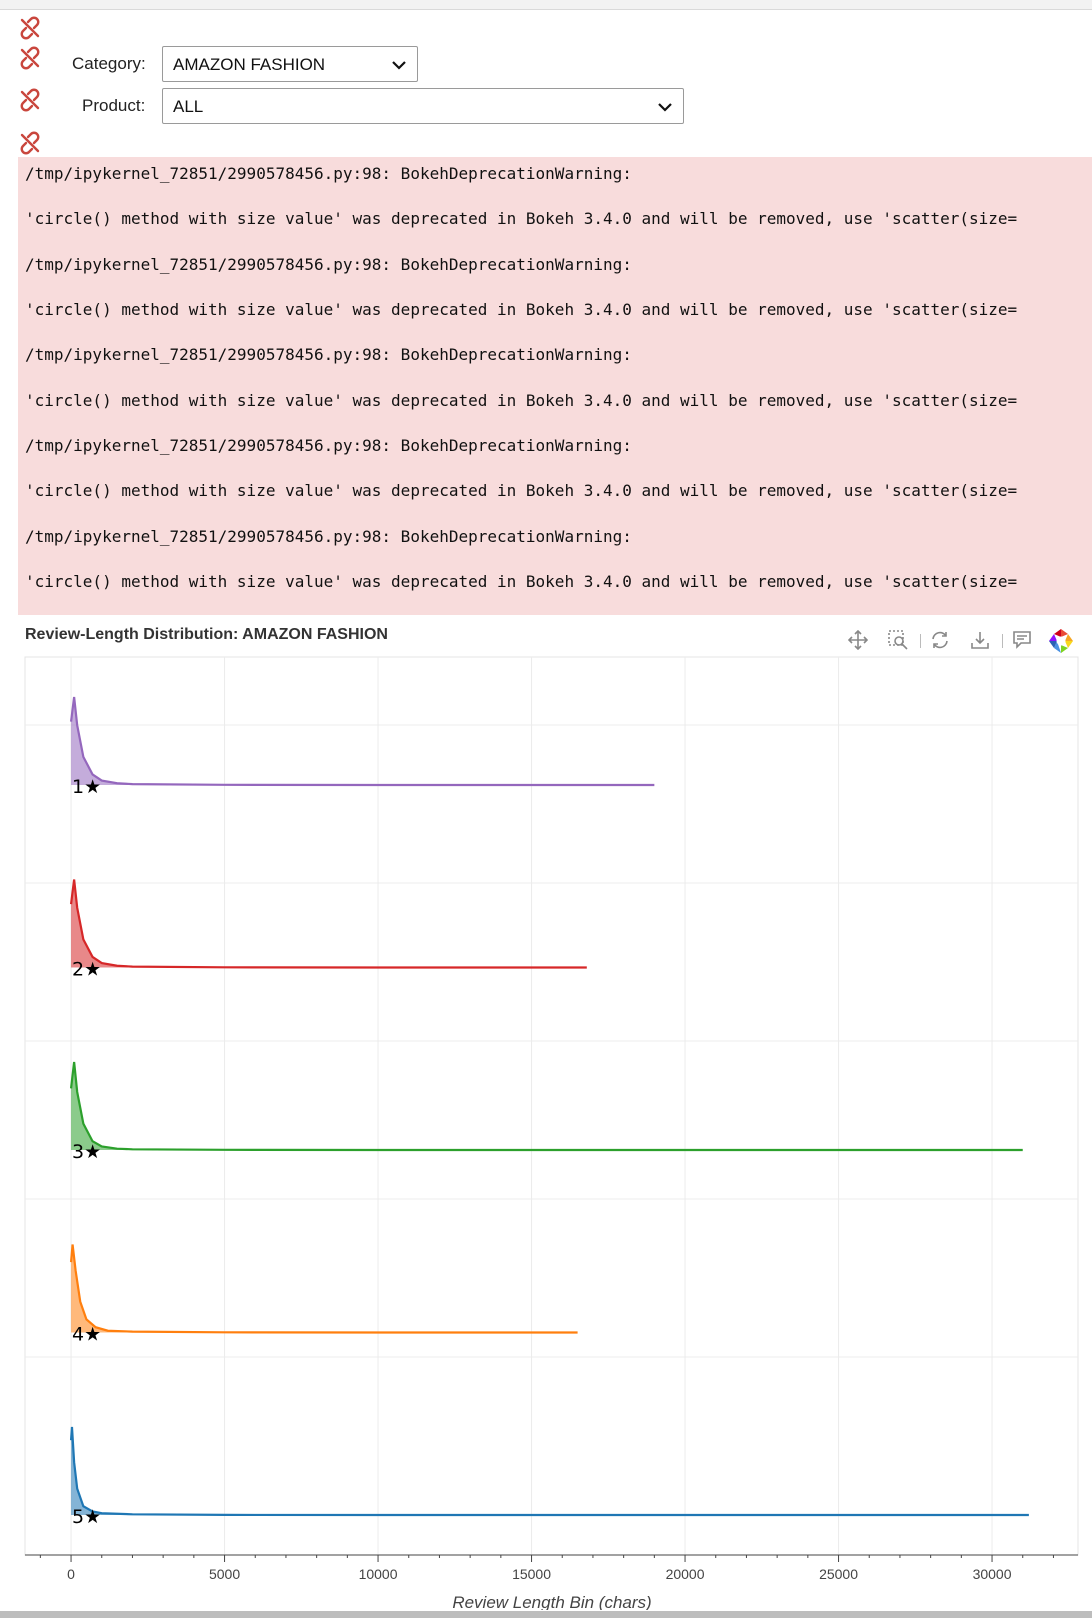 This screenshot has width=1092, height=1618. What do you see at coordinates (551, 1601) in the screenshot?
I see `x-axis-label: Review Length Bin (chars)` at bounding box center [551, 1601].